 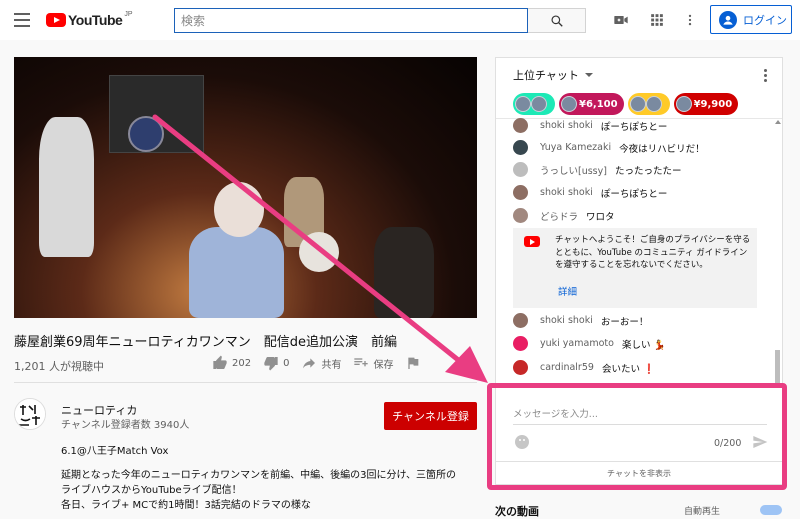 I want to click on search-icon, so click(x=556, y=20).